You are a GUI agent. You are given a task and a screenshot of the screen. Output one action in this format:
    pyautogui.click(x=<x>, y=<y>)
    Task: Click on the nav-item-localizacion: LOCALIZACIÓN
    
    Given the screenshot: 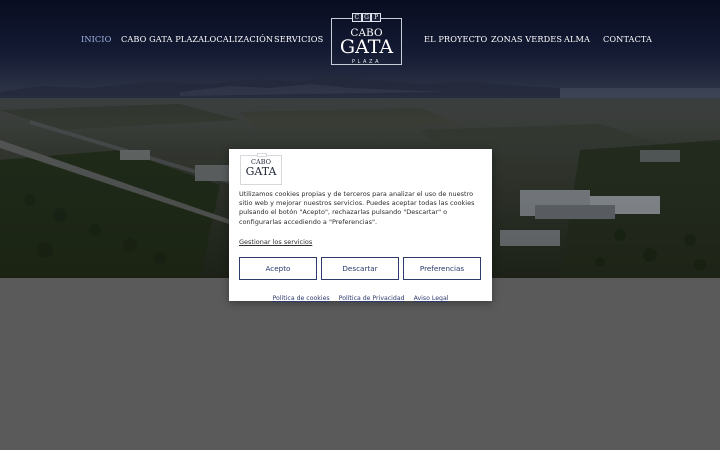 What is the action you would take?
    pyautogui.click(x=238, y=39)
    